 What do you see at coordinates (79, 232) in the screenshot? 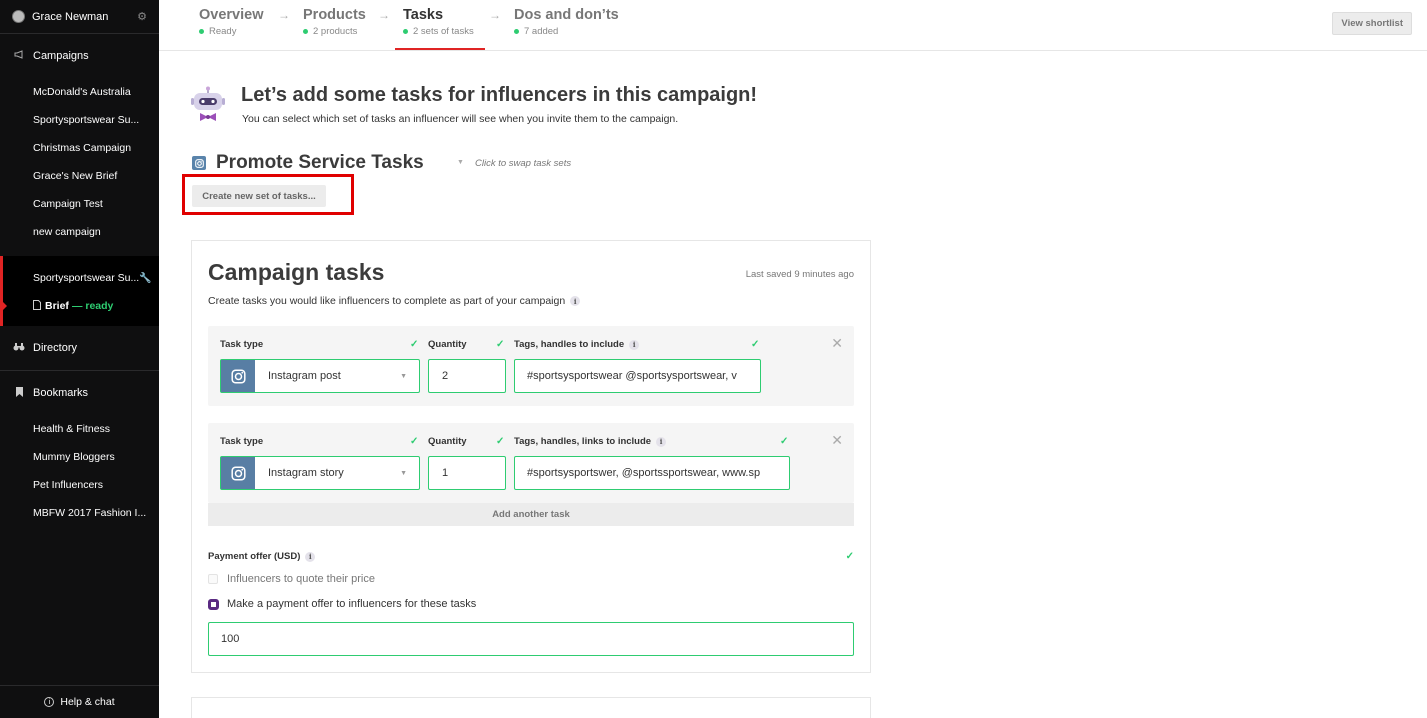
I see `sidebar-campaign-item: new campaign` at bounding box center [79, 232].